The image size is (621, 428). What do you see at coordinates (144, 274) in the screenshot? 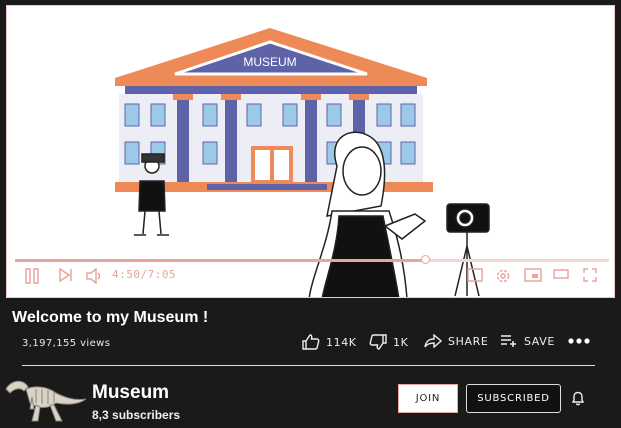
I see `time-display: 4:50/7:05` at bounding box center [144, 274].